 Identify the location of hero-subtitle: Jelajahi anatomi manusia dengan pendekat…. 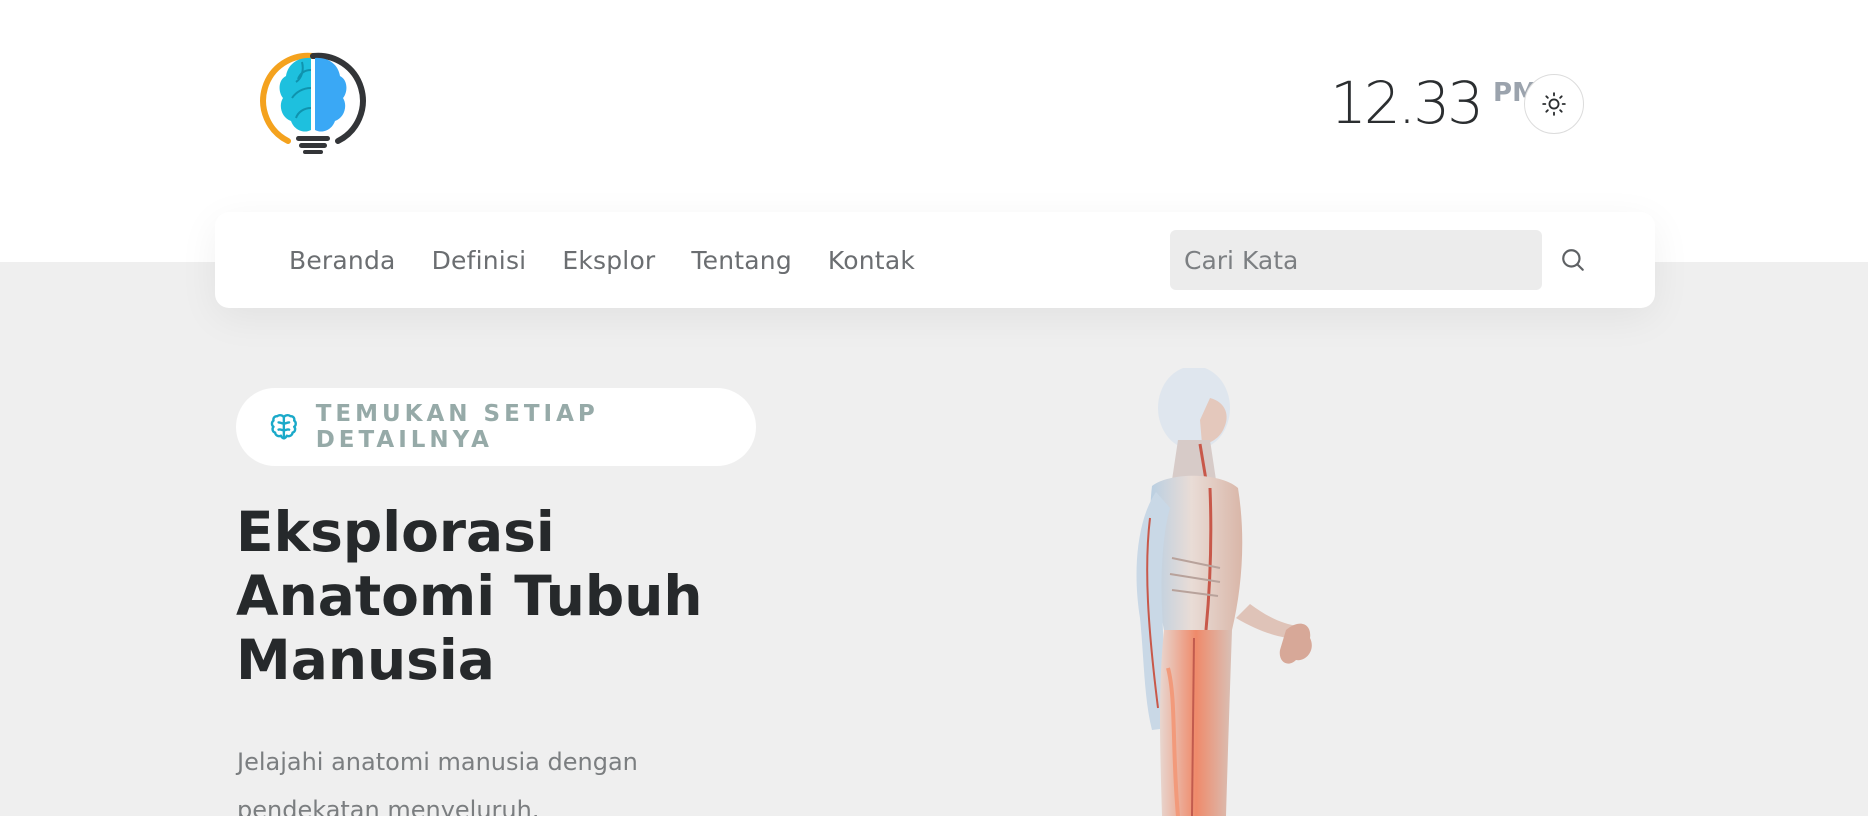
(497, 777).